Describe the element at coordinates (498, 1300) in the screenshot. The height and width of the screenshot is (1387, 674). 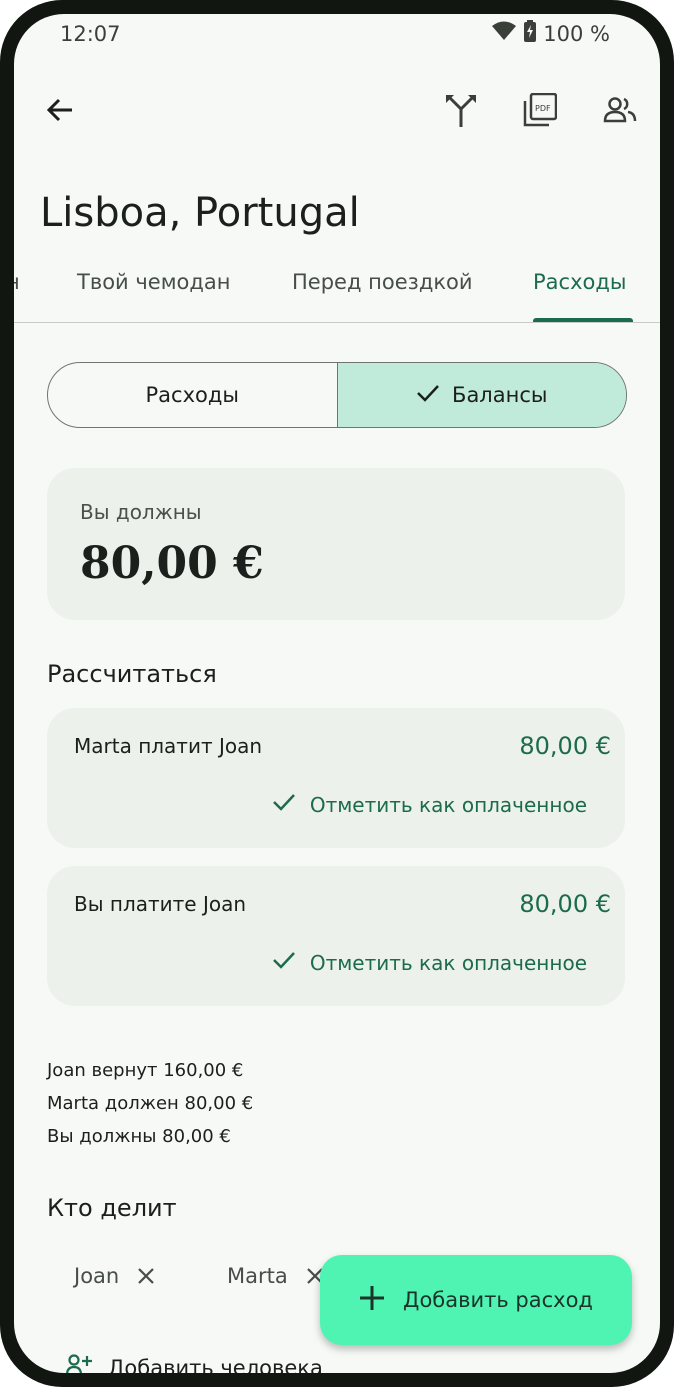
I see `fab-label: Добавить расход` at that location.